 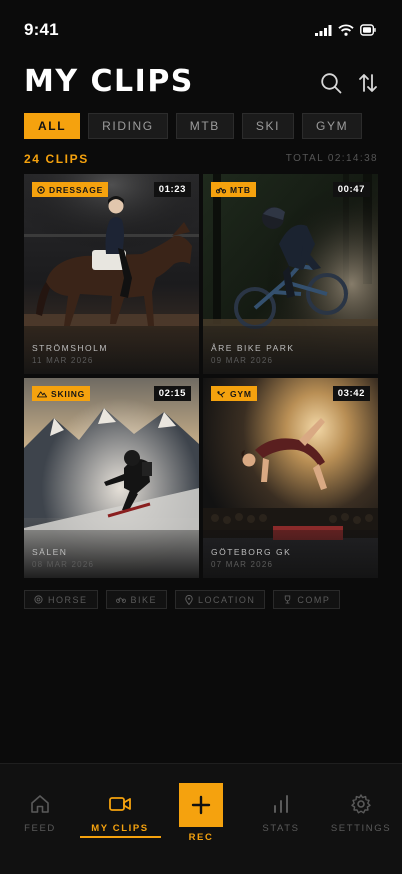 What do you see at coordinates (331, 158) in the screenshot?
I see `total-duration: TOTAL 02:14:38` at bounding box center [331, 158].